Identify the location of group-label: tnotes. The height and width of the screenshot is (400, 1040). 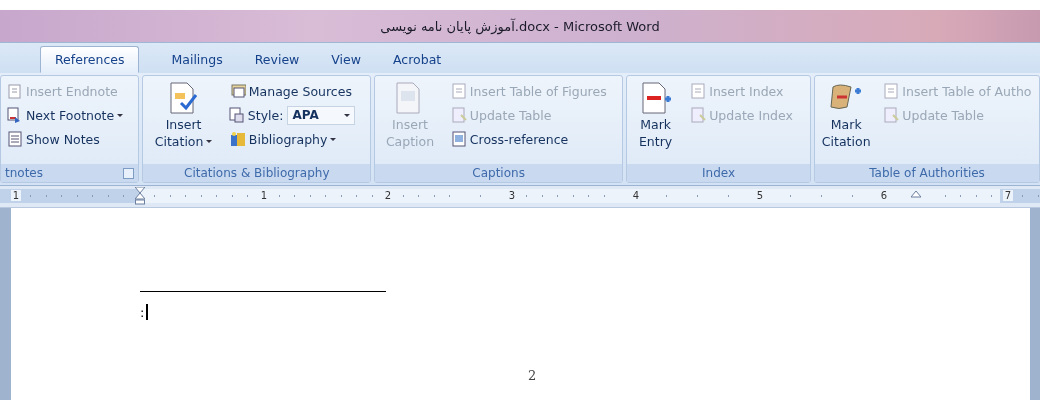
(24, 173).